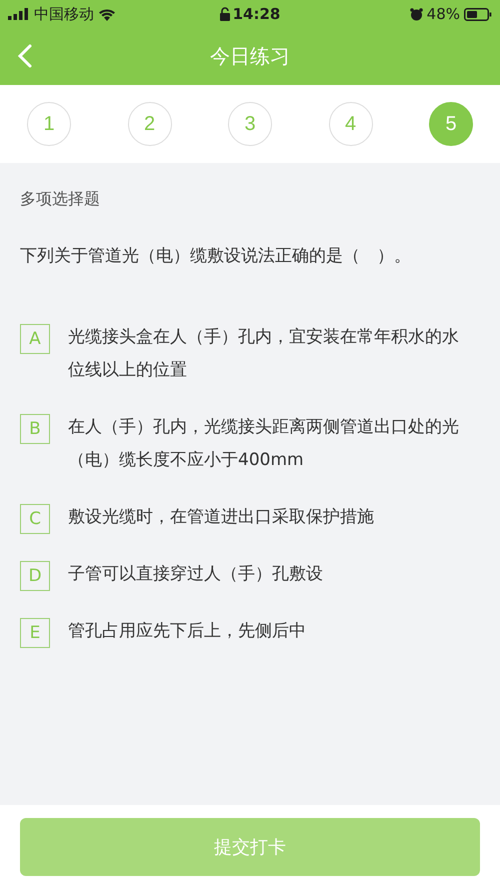 This screenshot has width=500, height=889. Describe the element at coordinates (35, 339) in the screenshot. I see `option-letter: A` at that location.